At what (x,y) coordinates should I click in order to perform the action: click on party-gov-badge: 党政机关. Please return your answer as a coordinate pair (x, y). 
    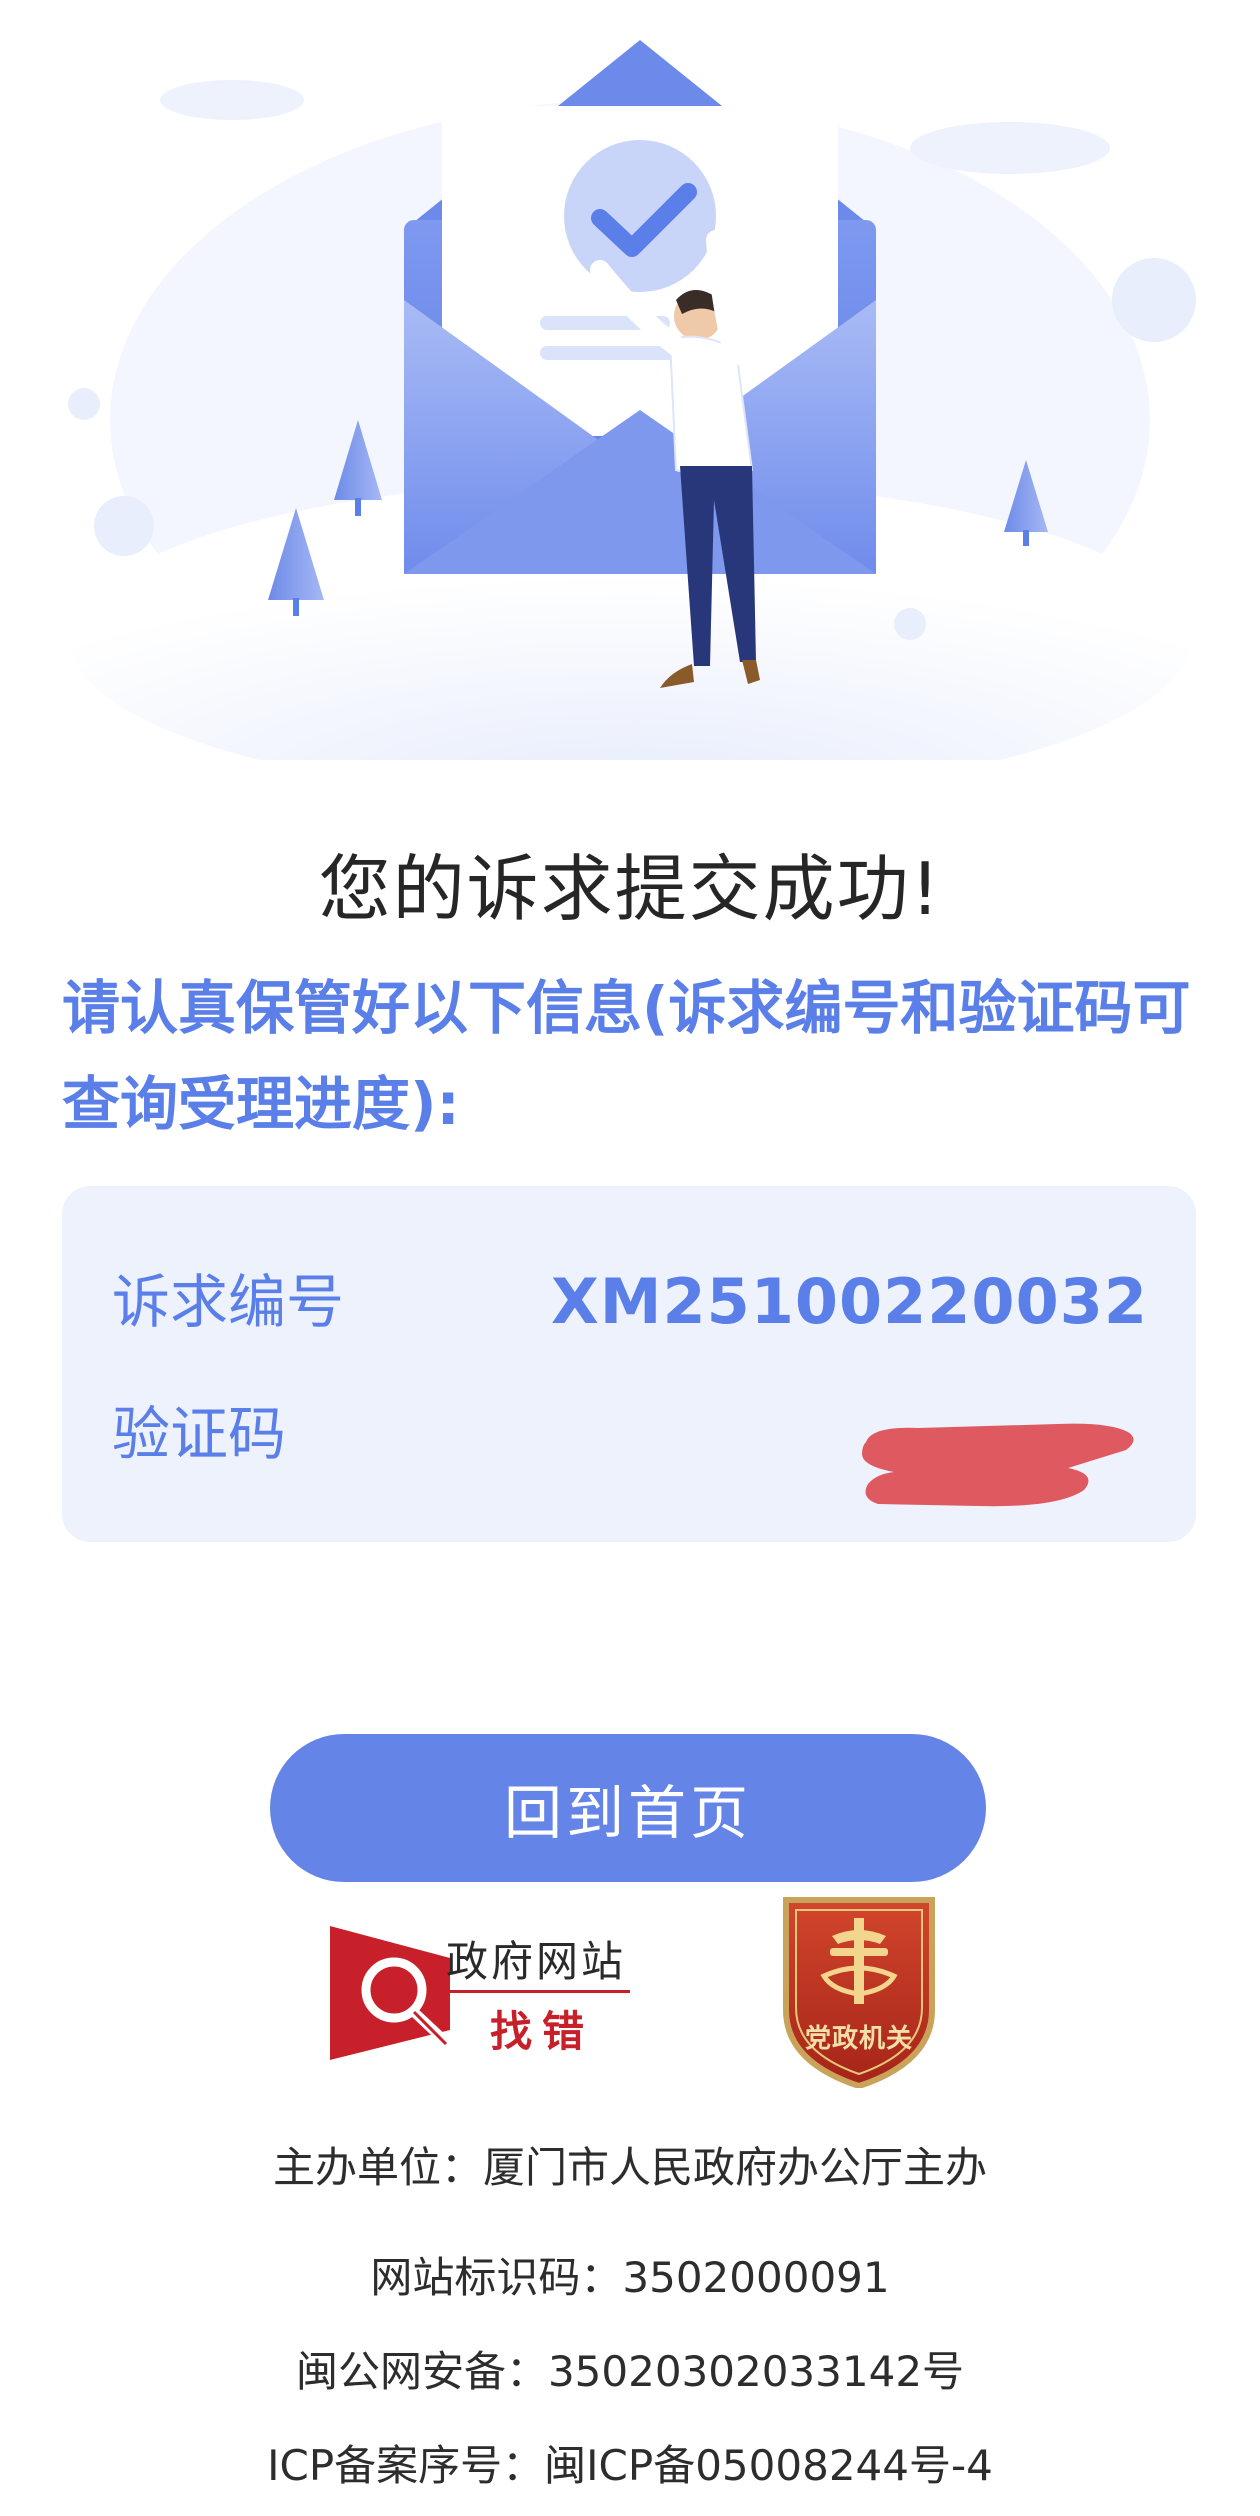
    Looking at the image, I should click on (859, 1989).